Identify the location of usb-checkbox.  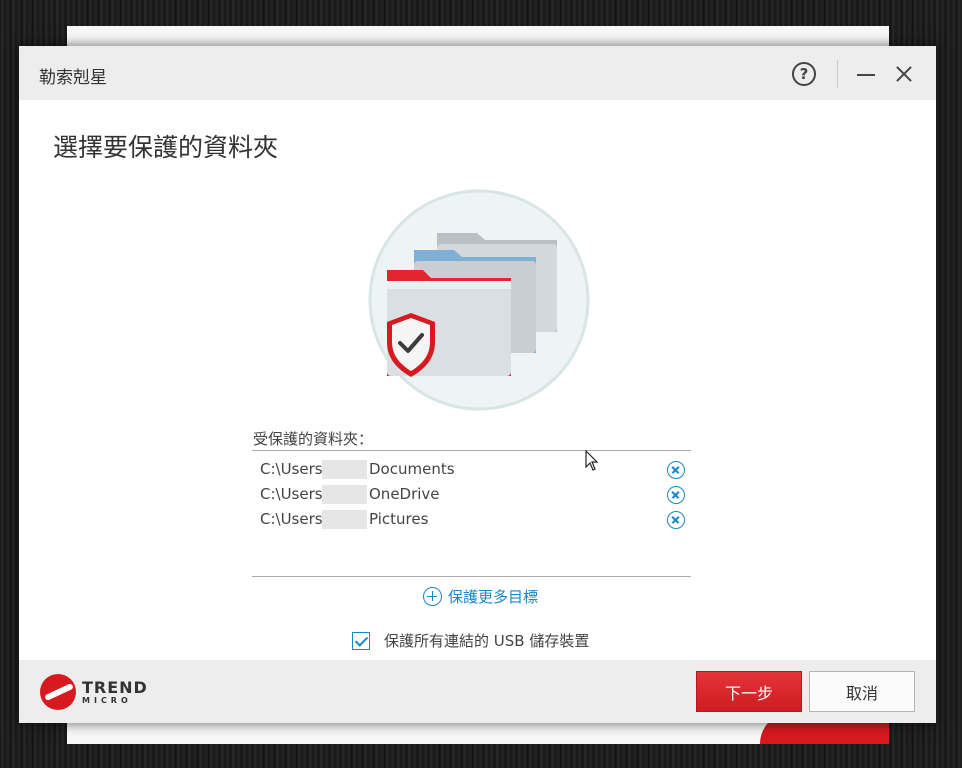
(361, 640).